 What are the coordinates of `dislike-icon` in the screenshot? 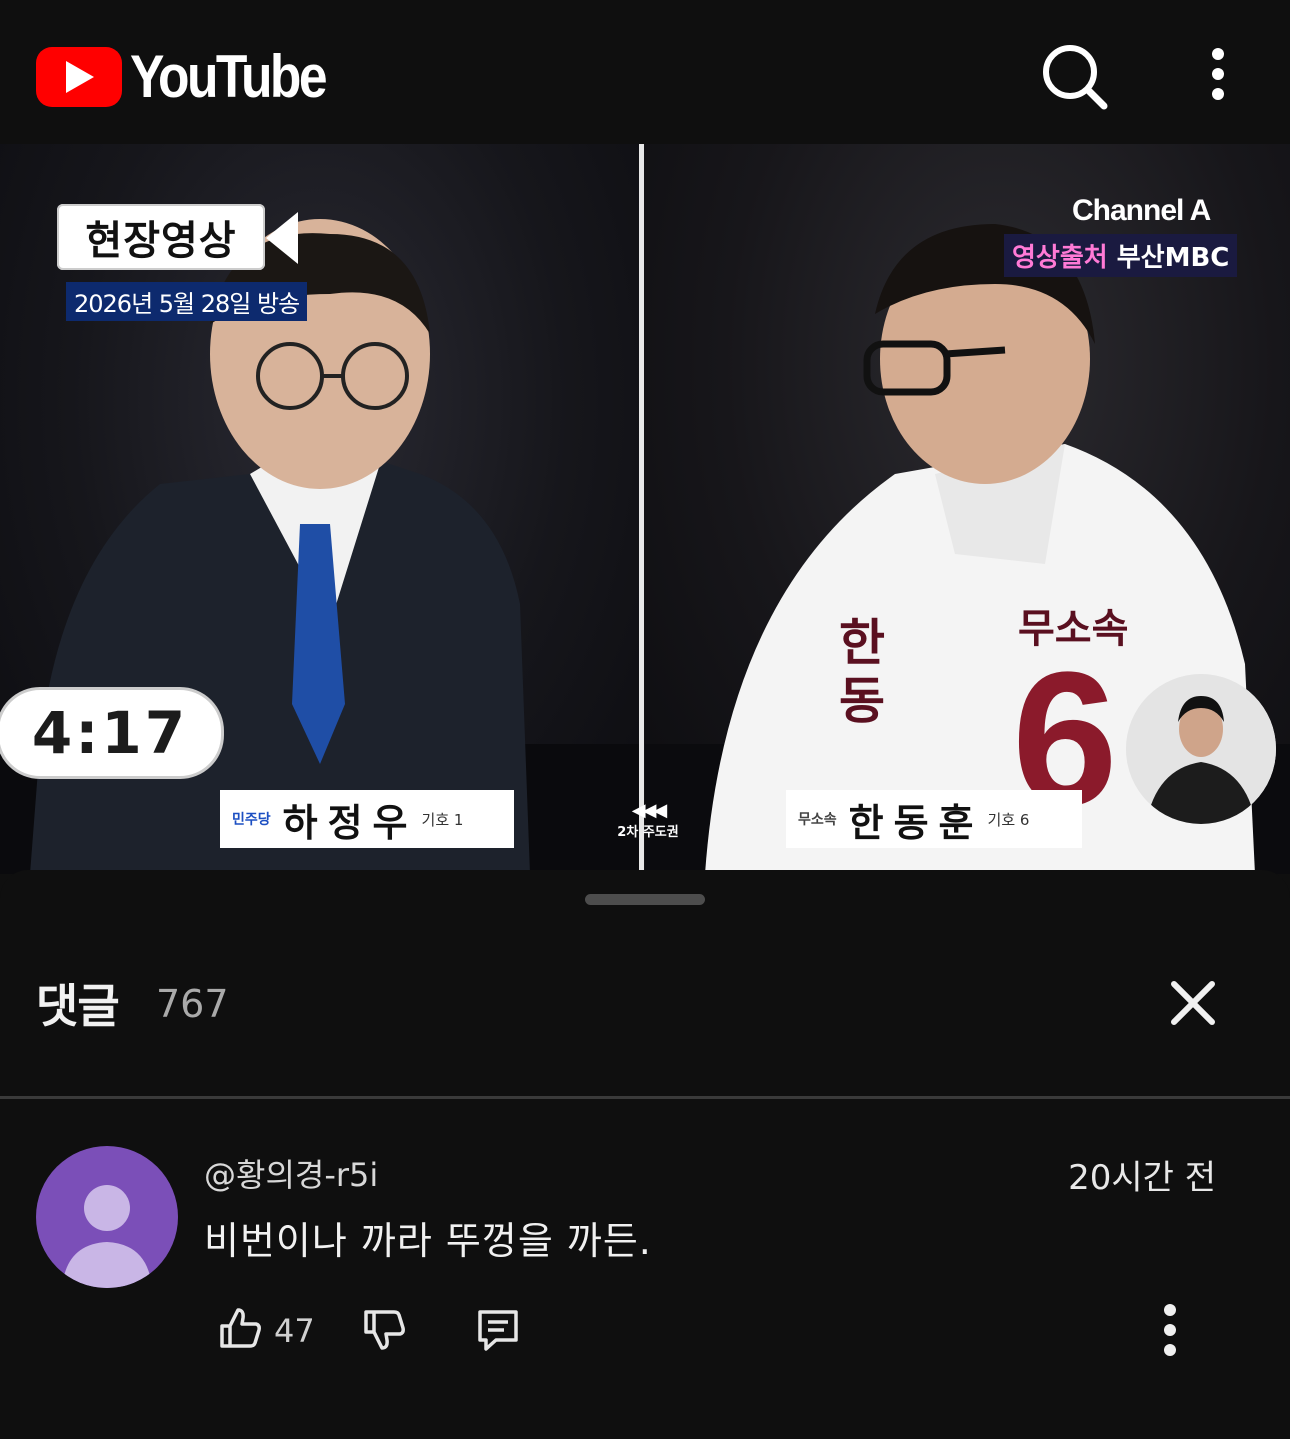 It's located at (384, 1330).